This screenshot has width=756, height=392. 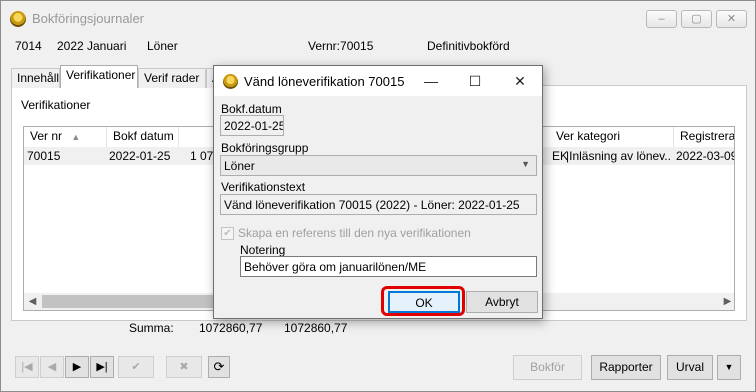 I want to click on verifikationstext-label: Verifikationstext, so click(x=263, y=187).